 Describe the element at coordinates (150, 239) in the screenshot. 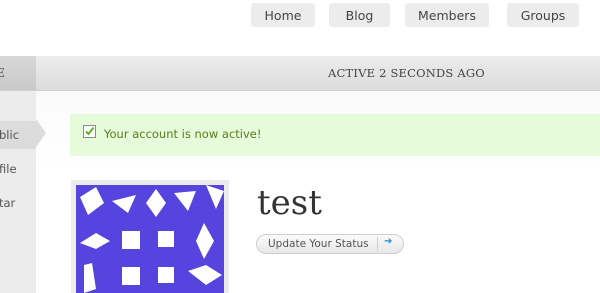

I see `avatar` at that location.